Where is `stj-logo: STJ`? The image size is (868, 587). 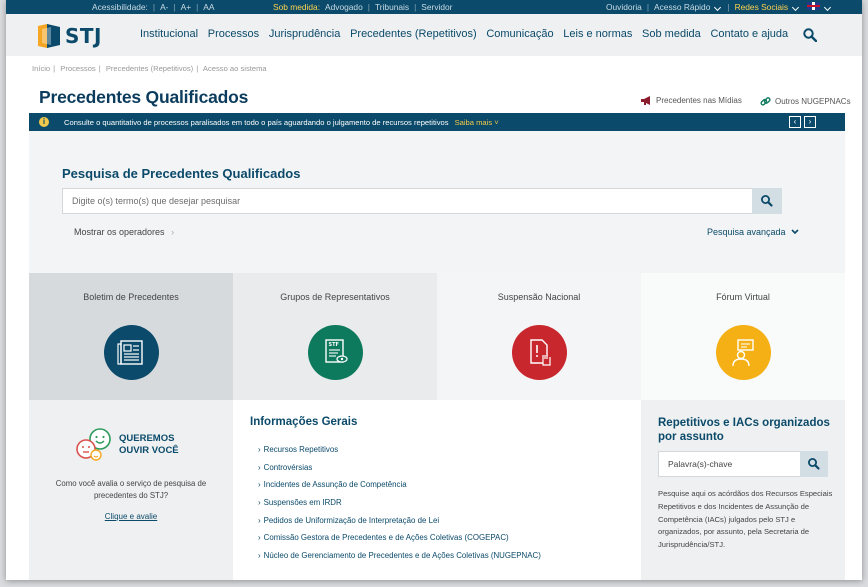
stj-logo: STJ is located at coordinates (70, 36).